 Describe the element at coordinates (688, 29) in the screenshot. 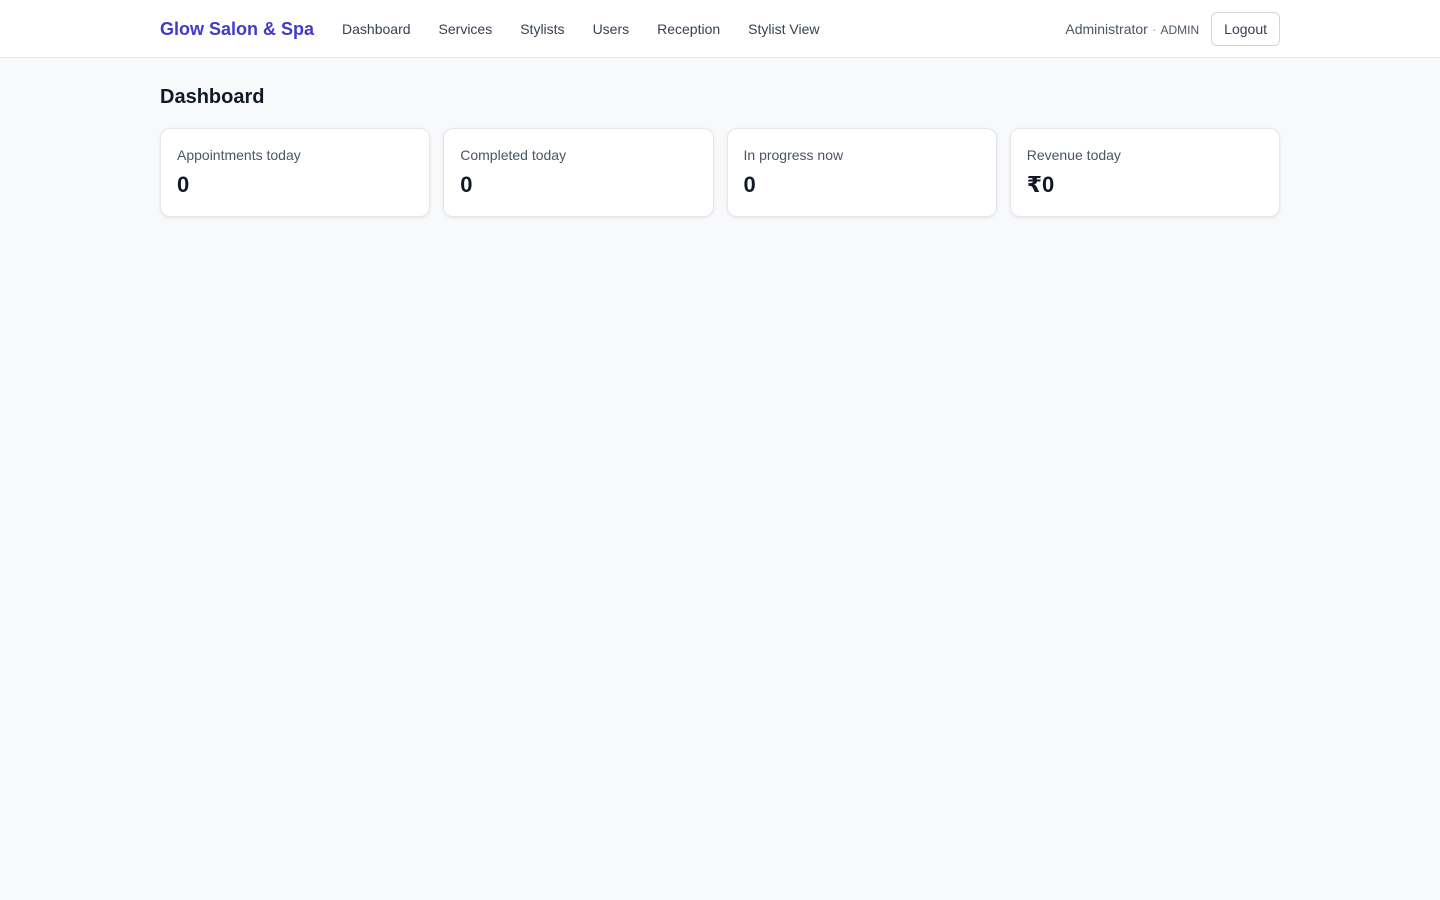

I see `nav-link-reception: Reception` at that location.